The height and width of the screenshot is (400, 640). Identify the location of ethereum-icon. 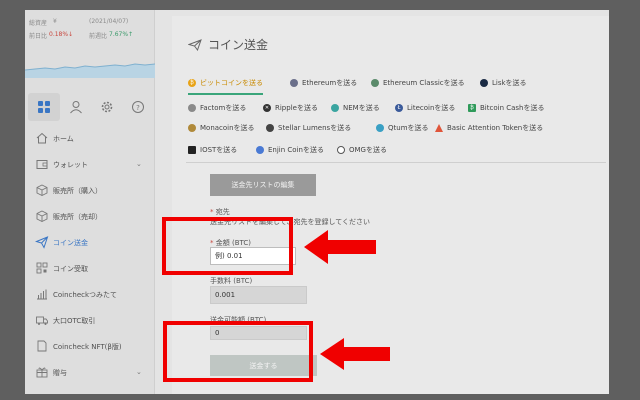
(294, 83).